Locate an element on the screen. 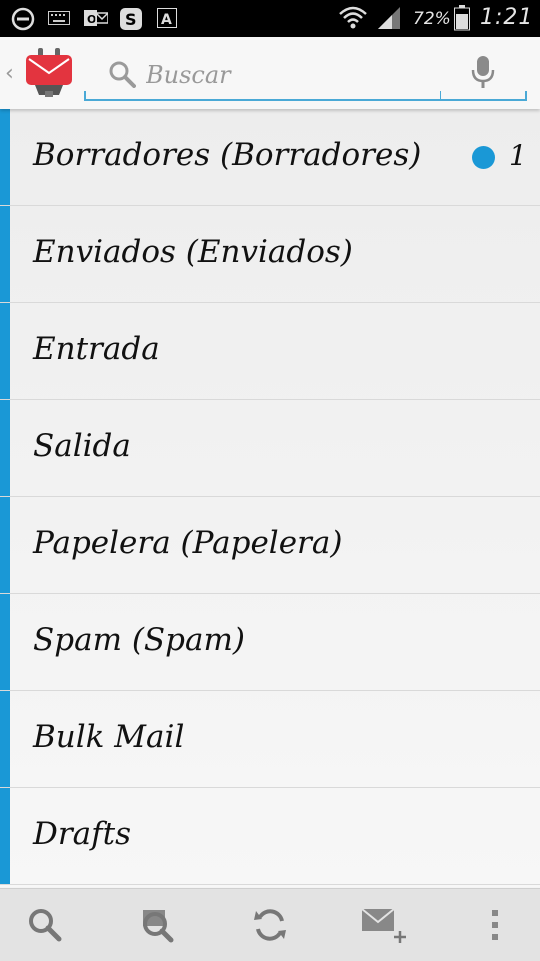  folder-item-drafts: Drafts is located at coordinates (270, 836).